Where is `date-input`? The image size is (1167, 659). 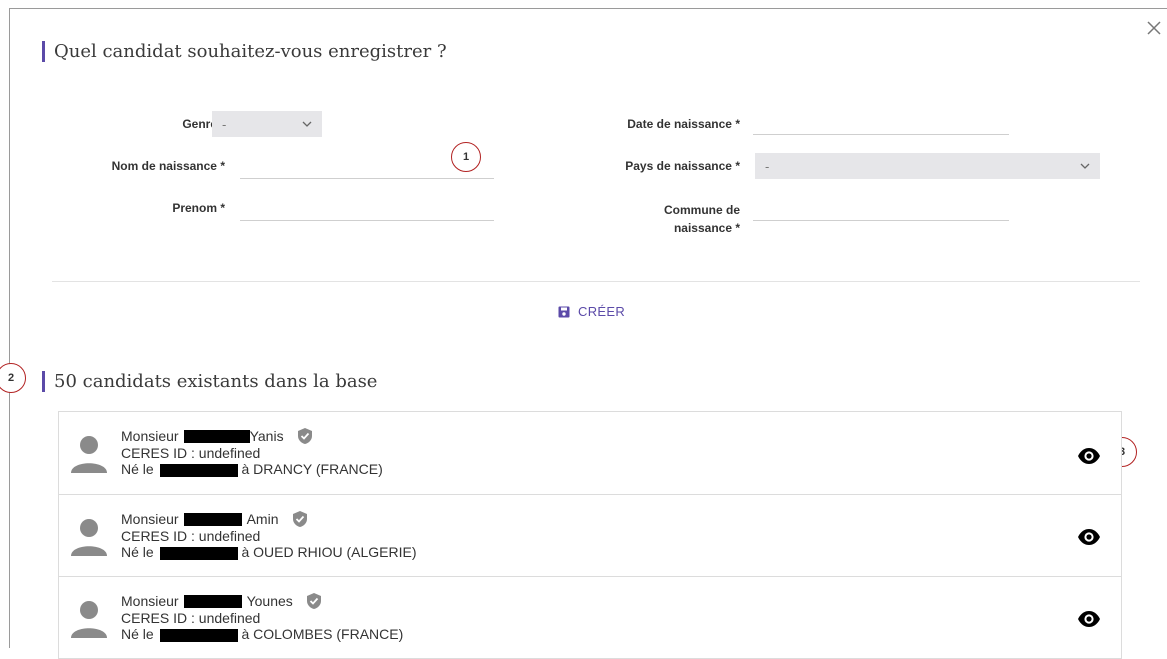 date-input is located at coordinates (881, 123).